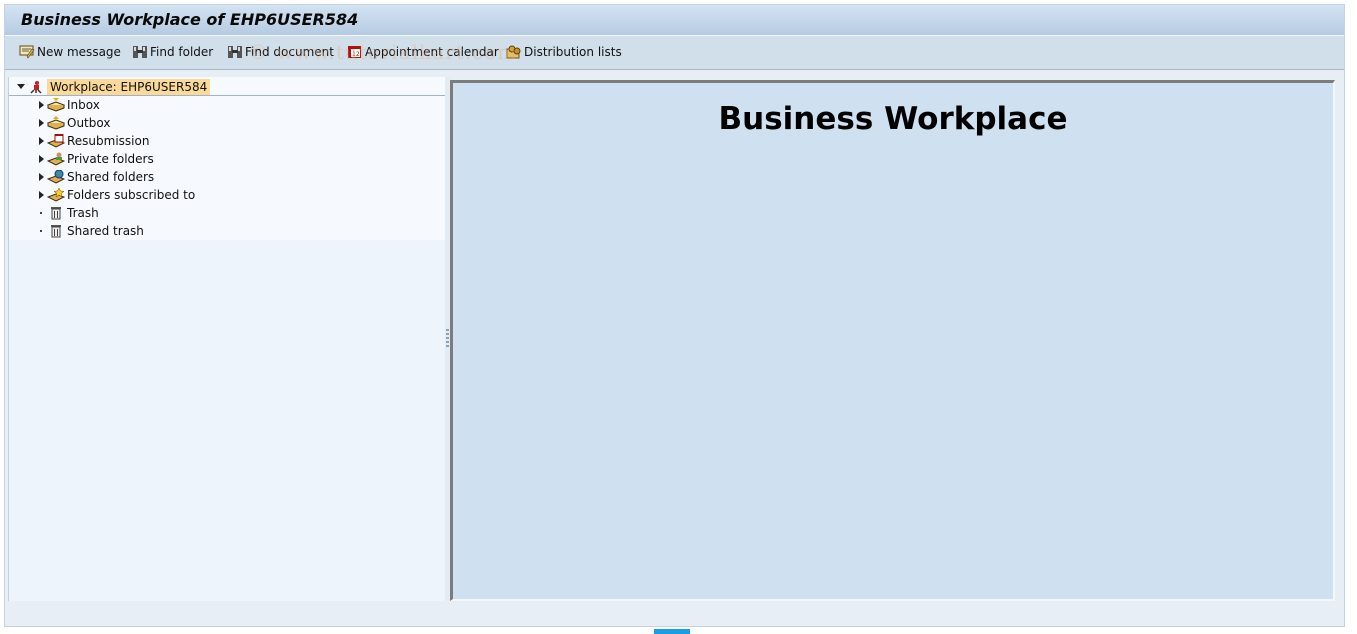 The width and height of the screenshot is (1357, 634). I want to click on inbox-icon, so click(56, 105).